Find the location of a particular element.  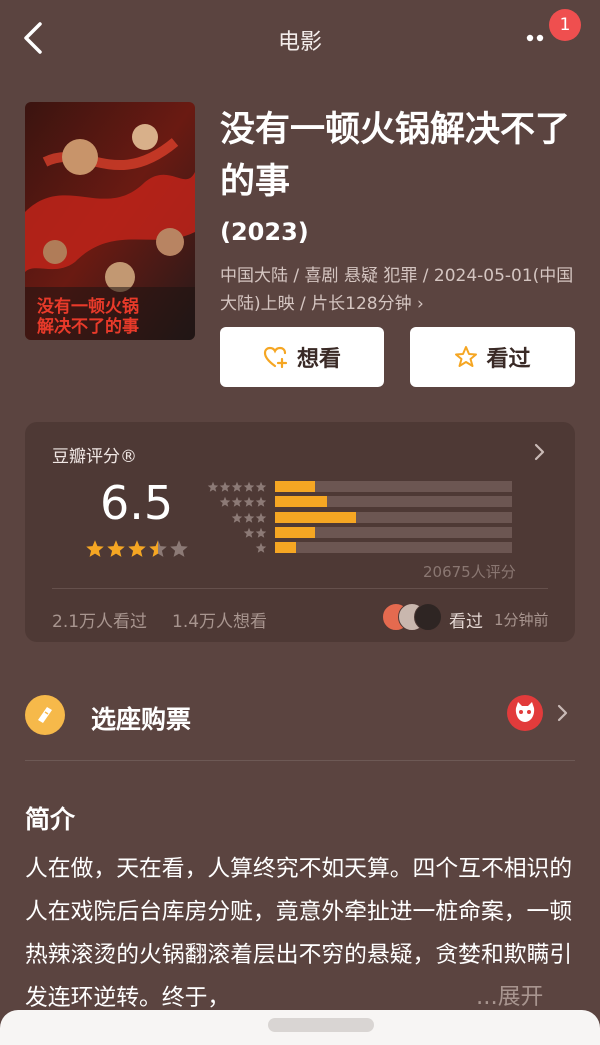

recent-activity-label: 看过 is located at coordinates (466, 622).